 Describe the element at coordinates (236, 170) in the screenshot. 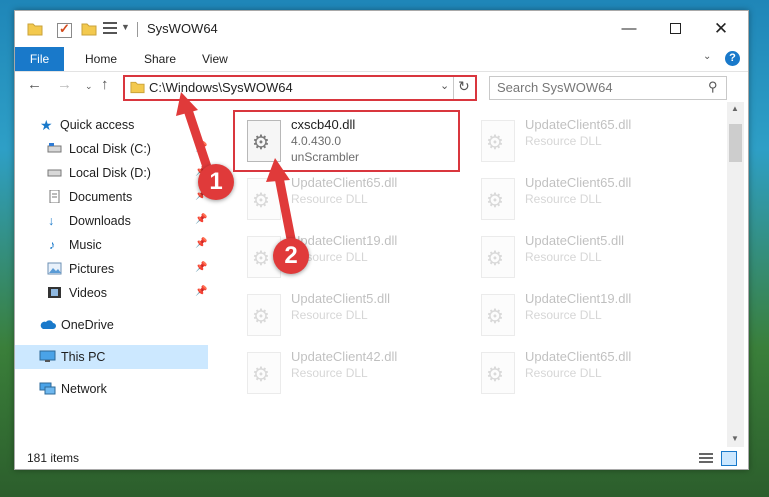

I see `annotation-arrows` at that location.